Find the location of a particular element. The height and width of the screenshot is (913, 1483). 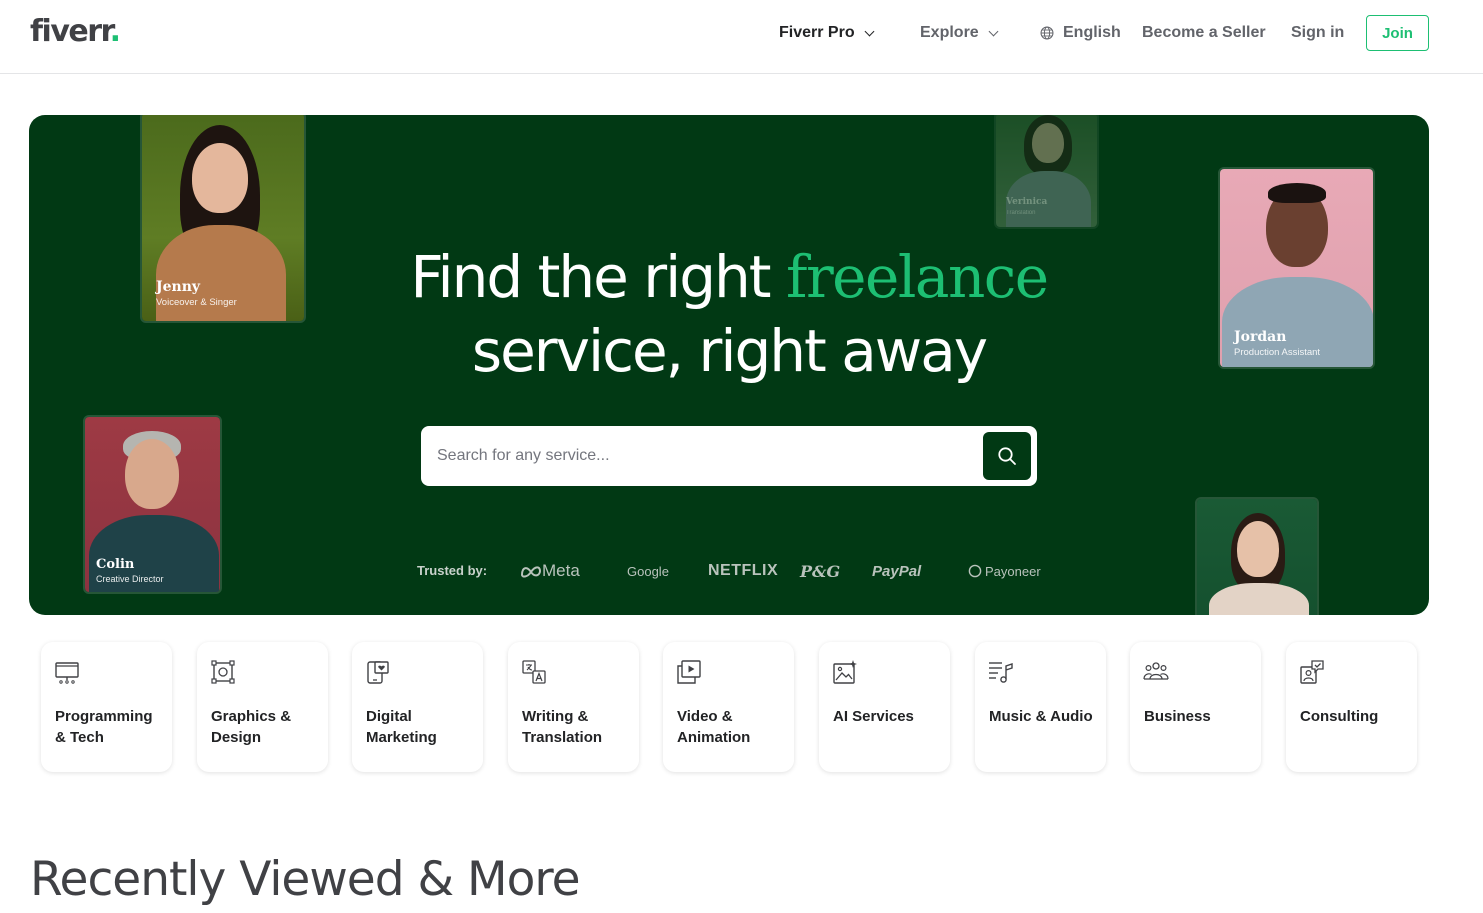

category-digital-marketing: Digital Marketing is located at coordinates (417, 707).